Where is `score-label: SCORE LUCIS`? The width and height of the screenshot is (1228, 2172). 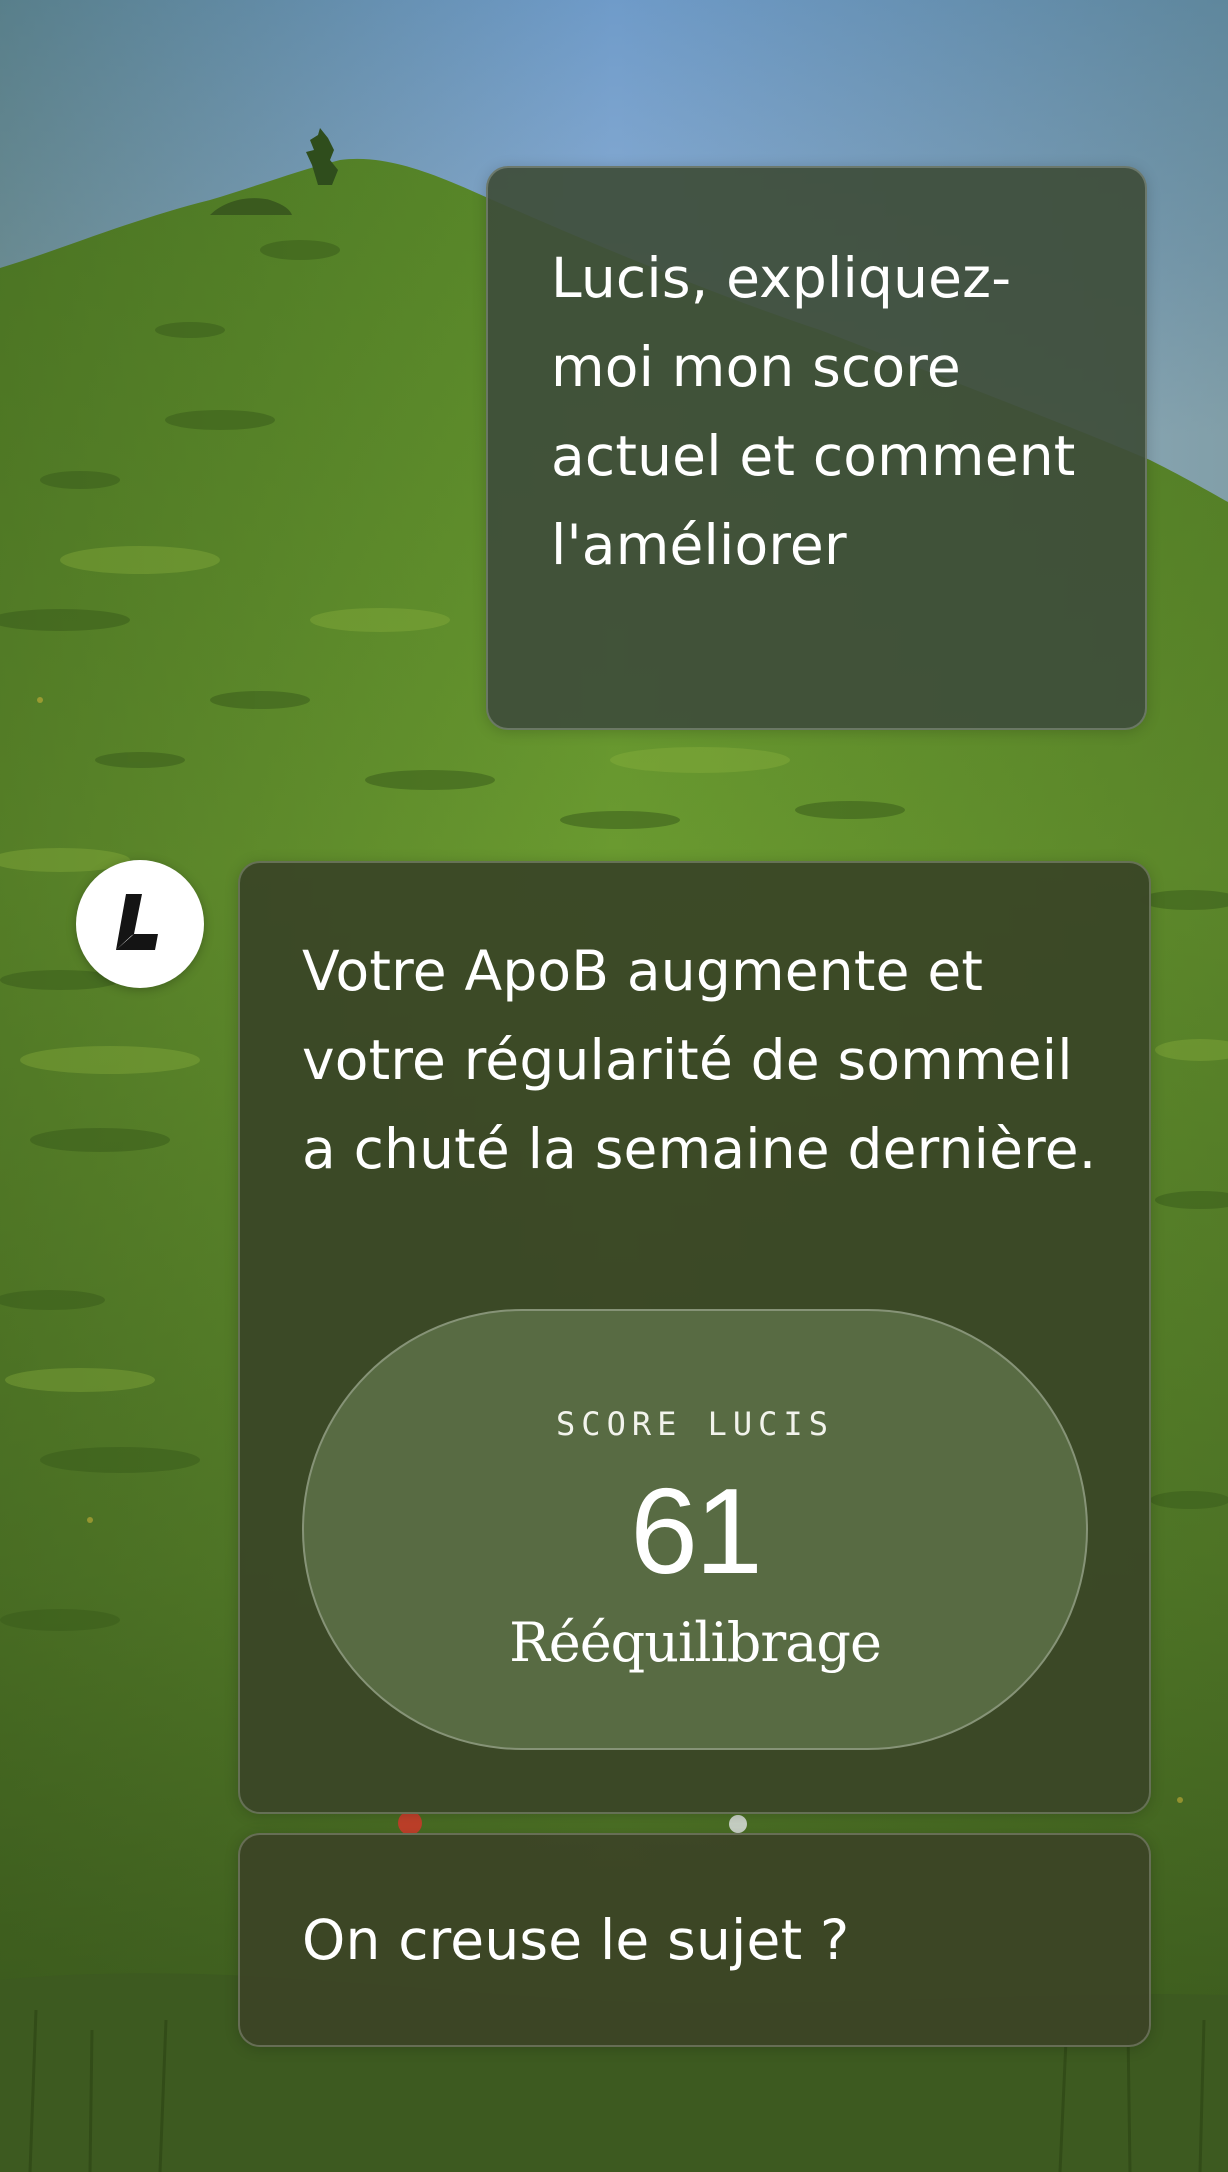
score-label: SCORE LUCIS is located at coordinates (695, 1424).